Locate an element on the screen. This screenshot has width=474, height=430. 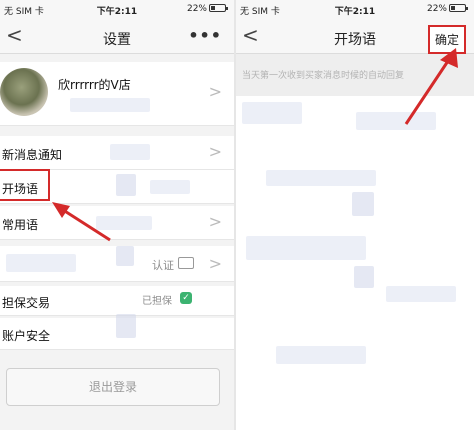
security-label: 账户安全 is located at coordinates (26, 336).